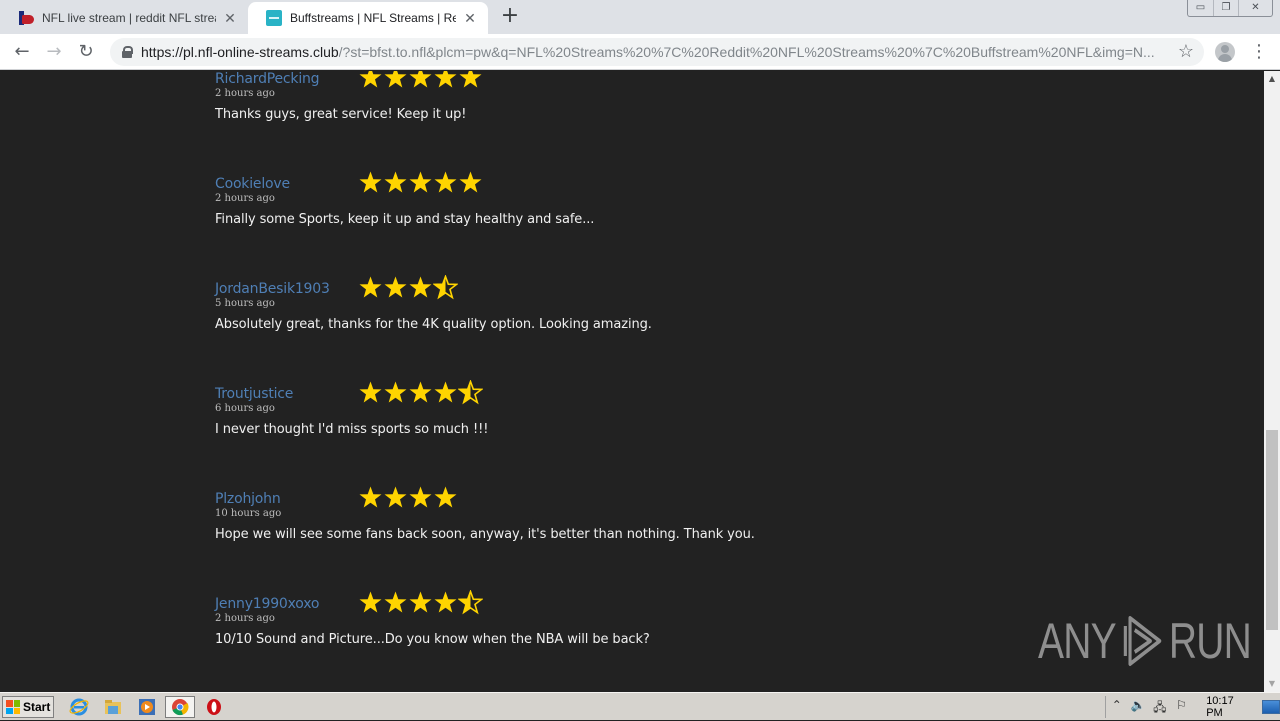  What do you see at coordinates (1210, 641) in the screenshot?
I see `watermark-text-right: RUN` at bounding box center [1210, 641].